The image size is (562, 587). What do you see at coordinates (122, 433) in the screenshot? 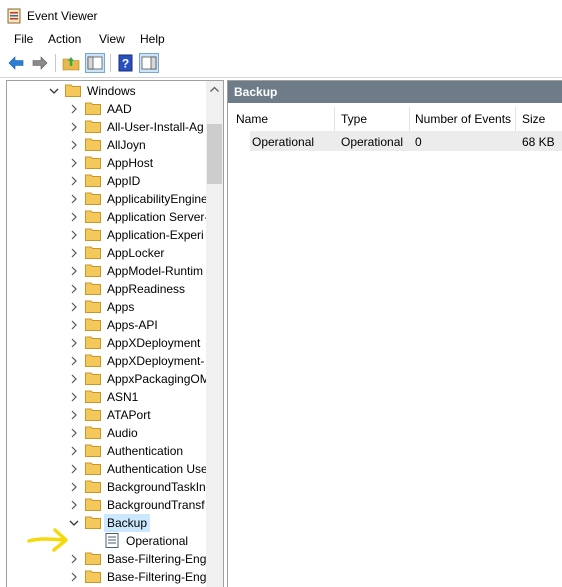
I see `tree-item-label: Audio` at bounding box center [122, 433].